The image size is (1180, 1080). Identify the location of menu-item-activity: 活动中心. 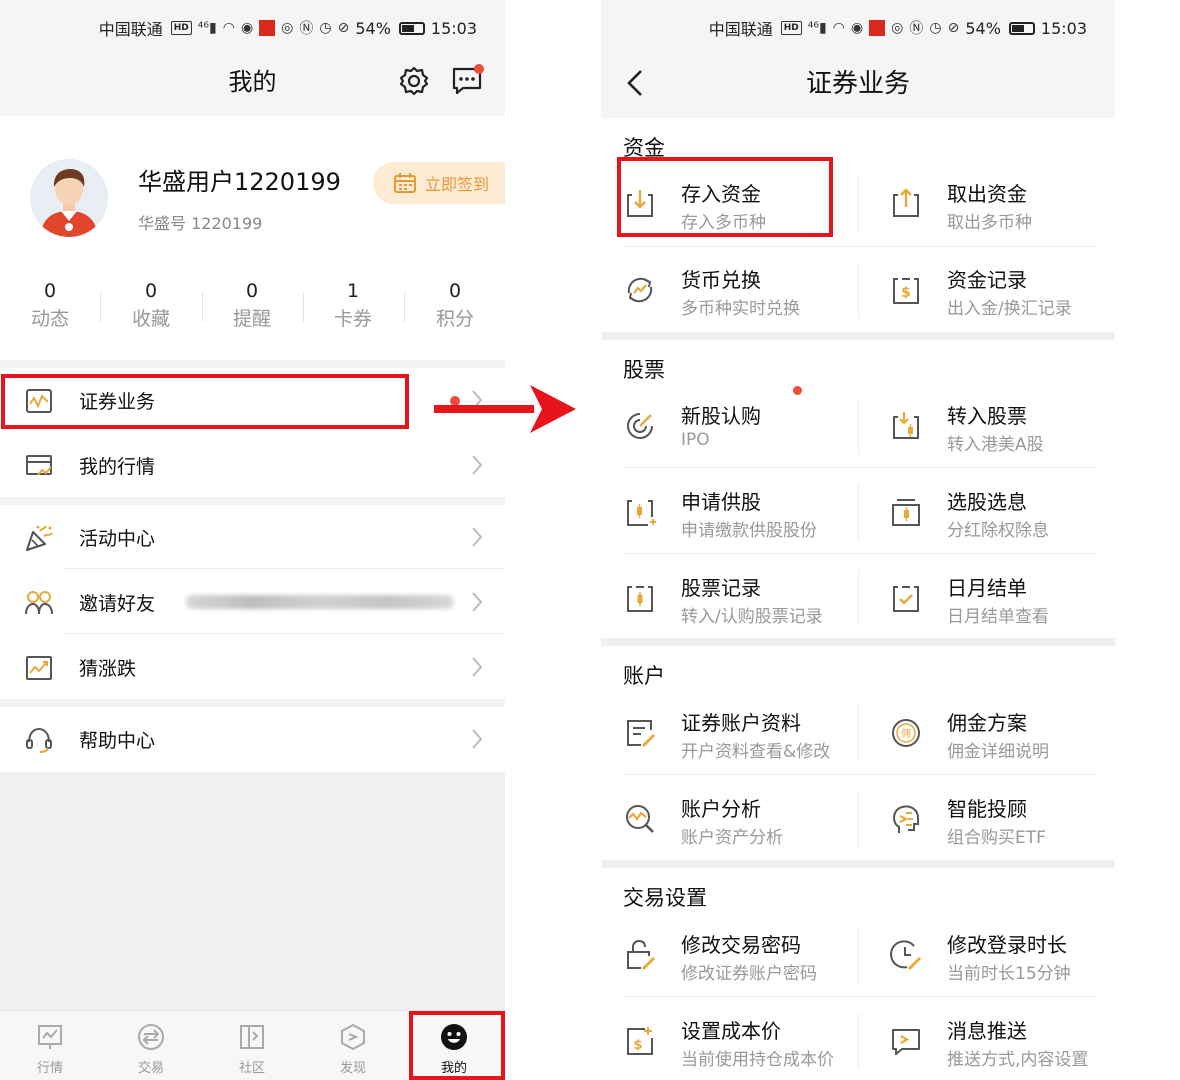
(252, 537).